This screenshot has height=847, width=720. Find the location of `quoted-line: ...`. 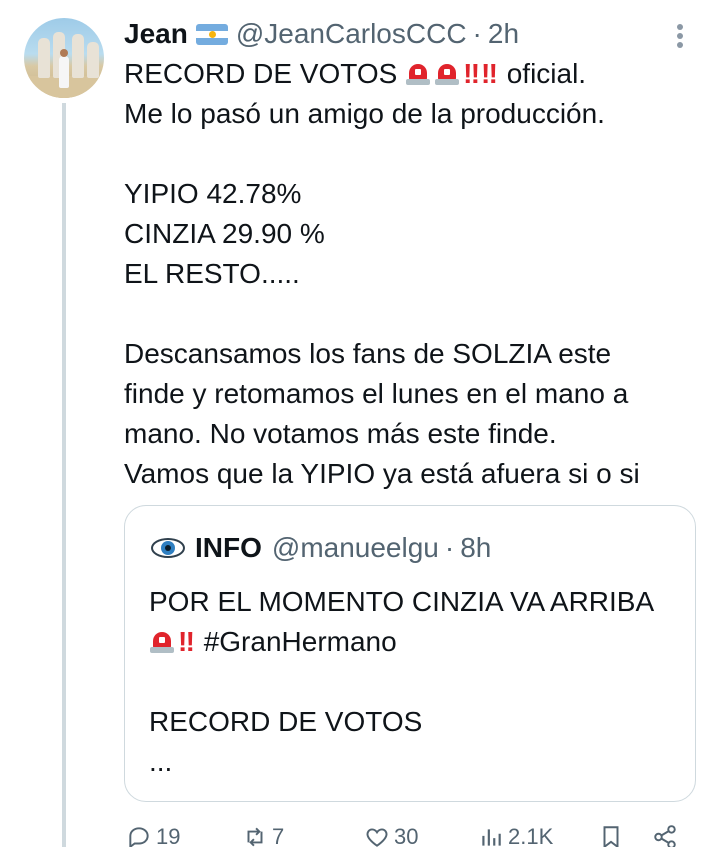

quoted-line: ... is located at coordinates (161, 761).